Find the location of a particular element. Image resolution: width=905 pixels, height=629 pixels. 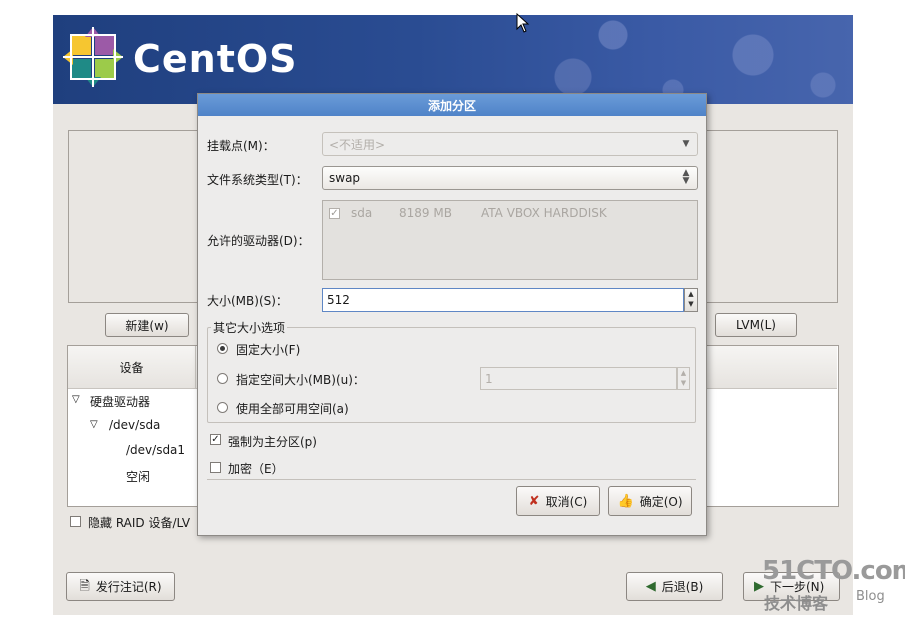

fill-space-label: 使用全部可用空间(a) is located at coordinates (292, 409).